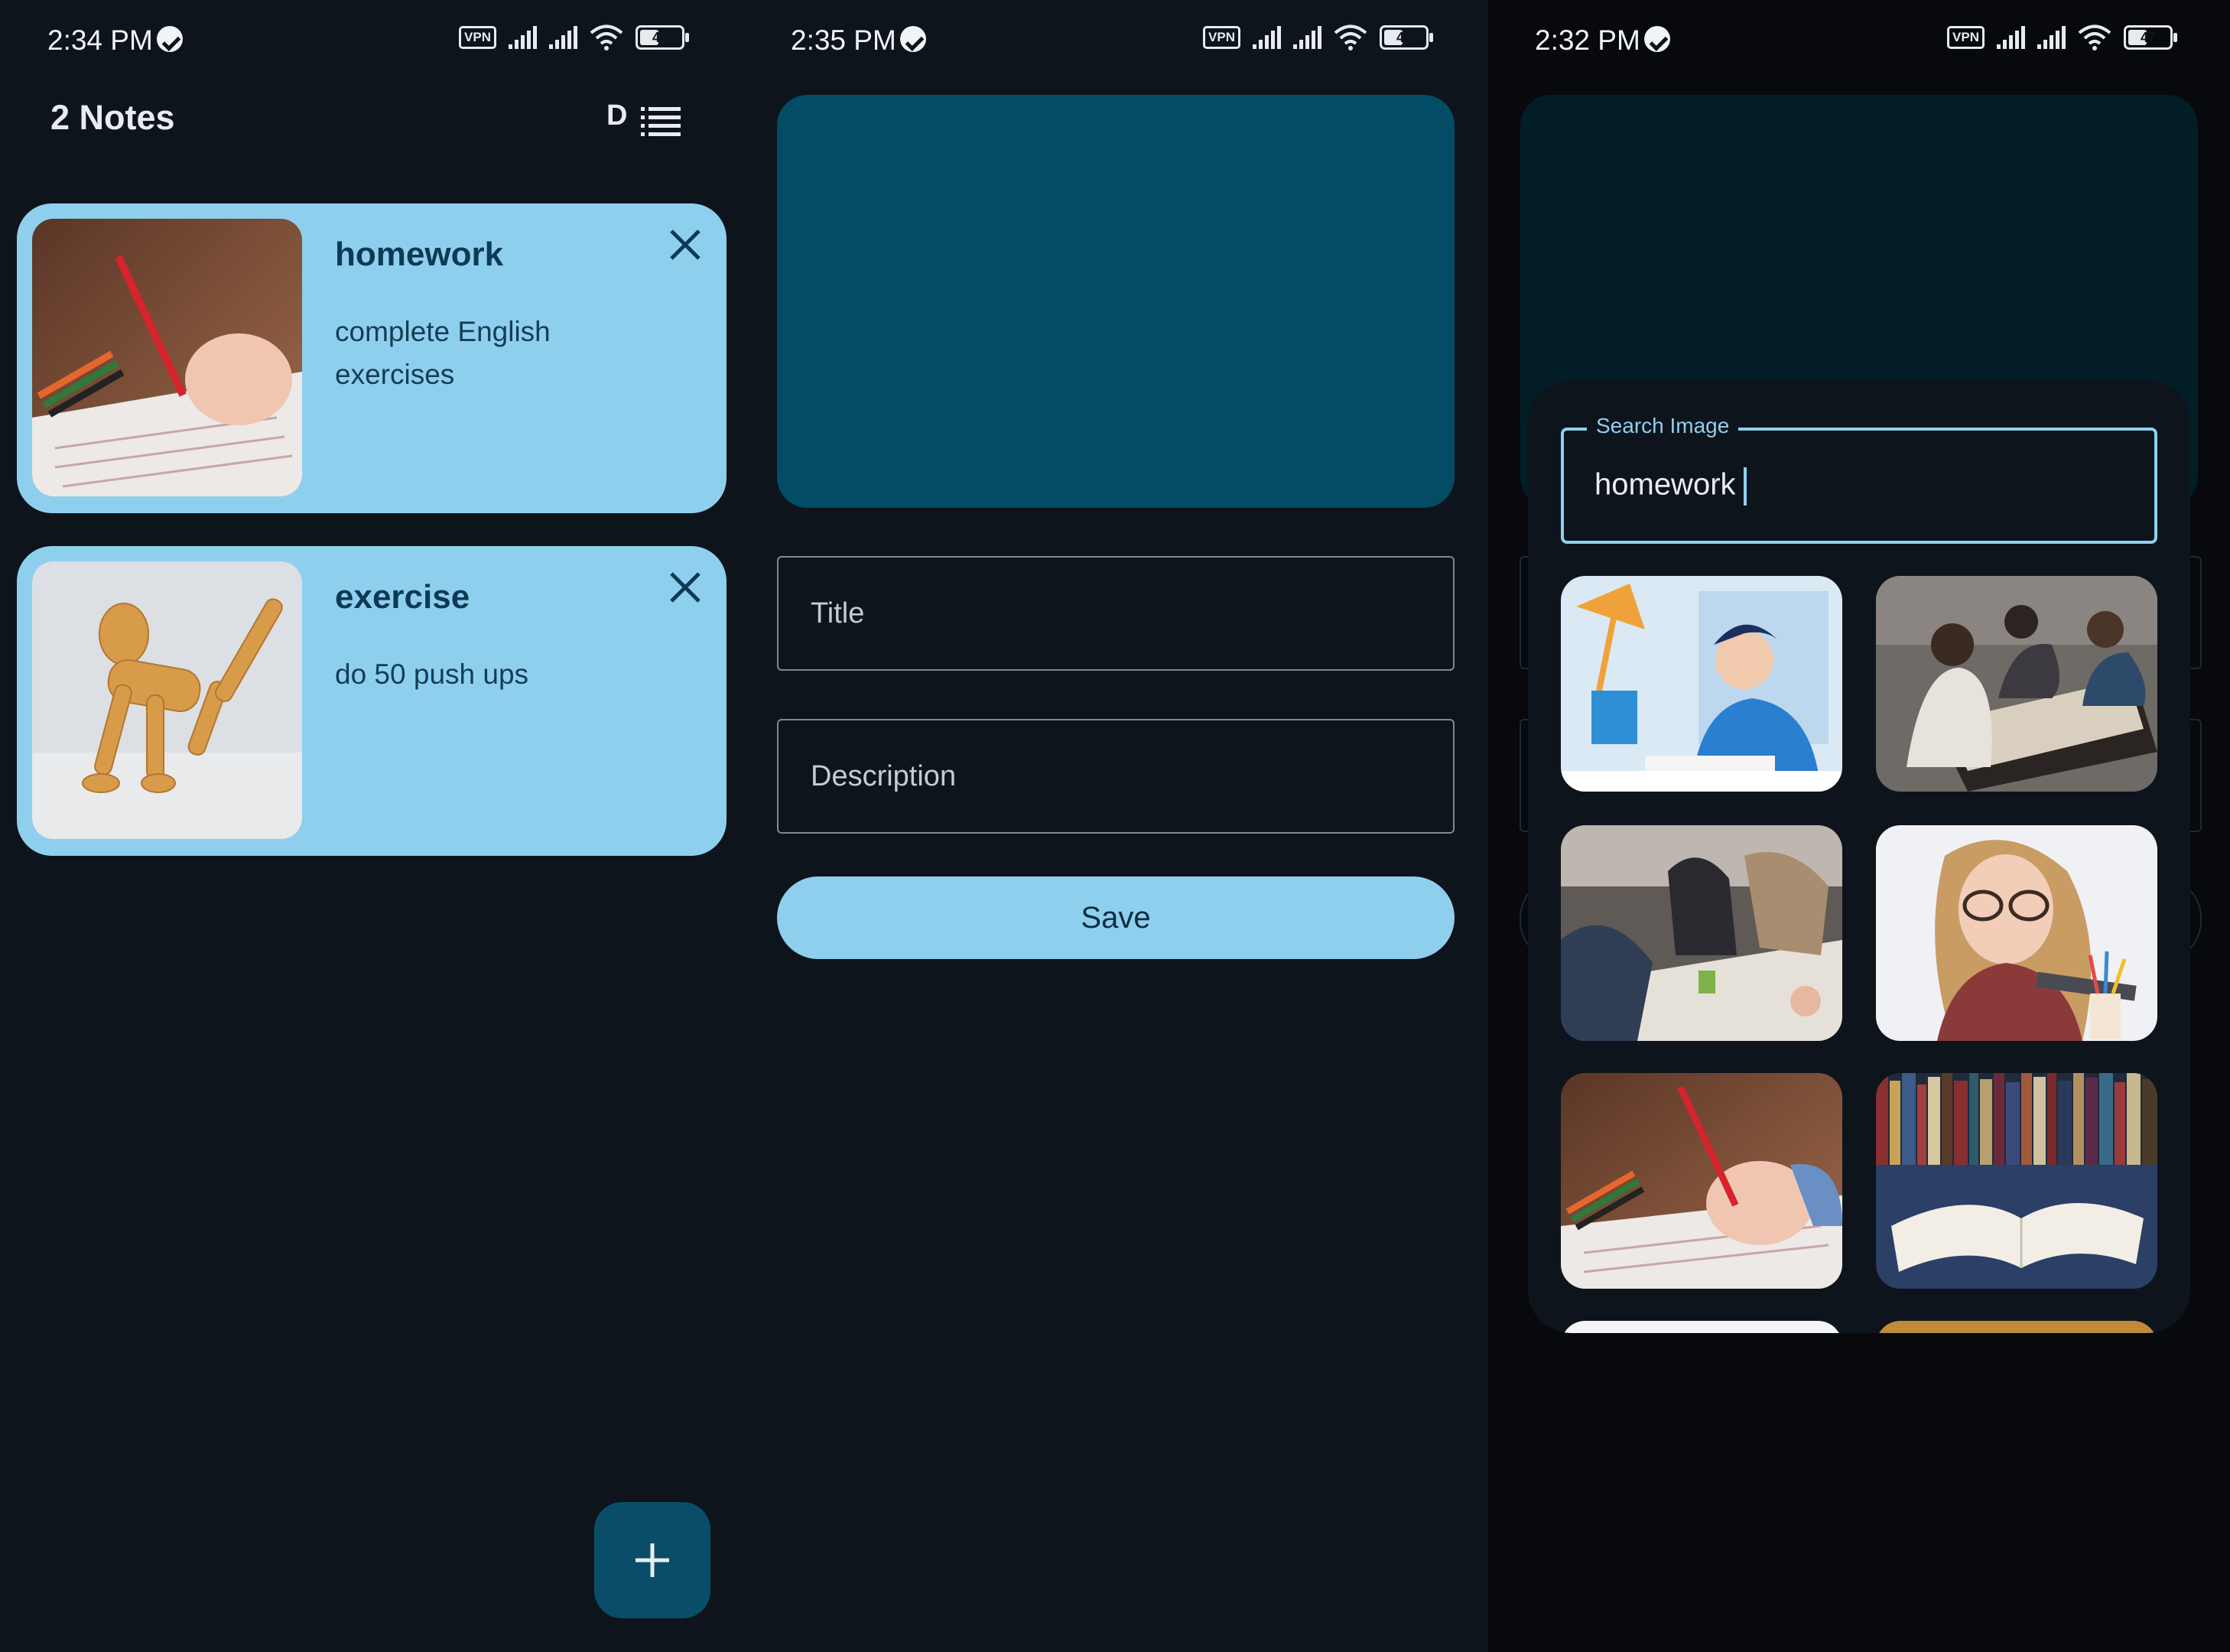  Describe the element at coordinates (1116, 614) in the screenshot. I see `title-field: Title` at that location.